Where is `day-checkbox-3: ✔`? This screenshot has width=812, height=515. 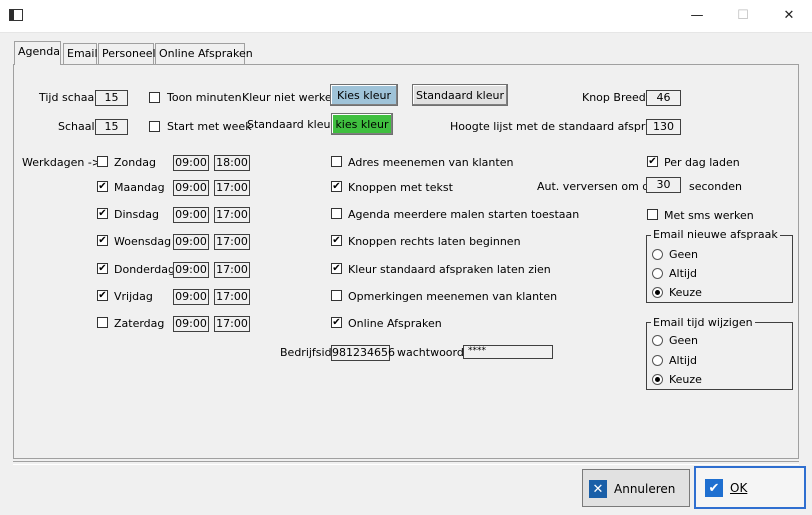 day-checkbox-3: ✔ is located at coordinates (102, 240).